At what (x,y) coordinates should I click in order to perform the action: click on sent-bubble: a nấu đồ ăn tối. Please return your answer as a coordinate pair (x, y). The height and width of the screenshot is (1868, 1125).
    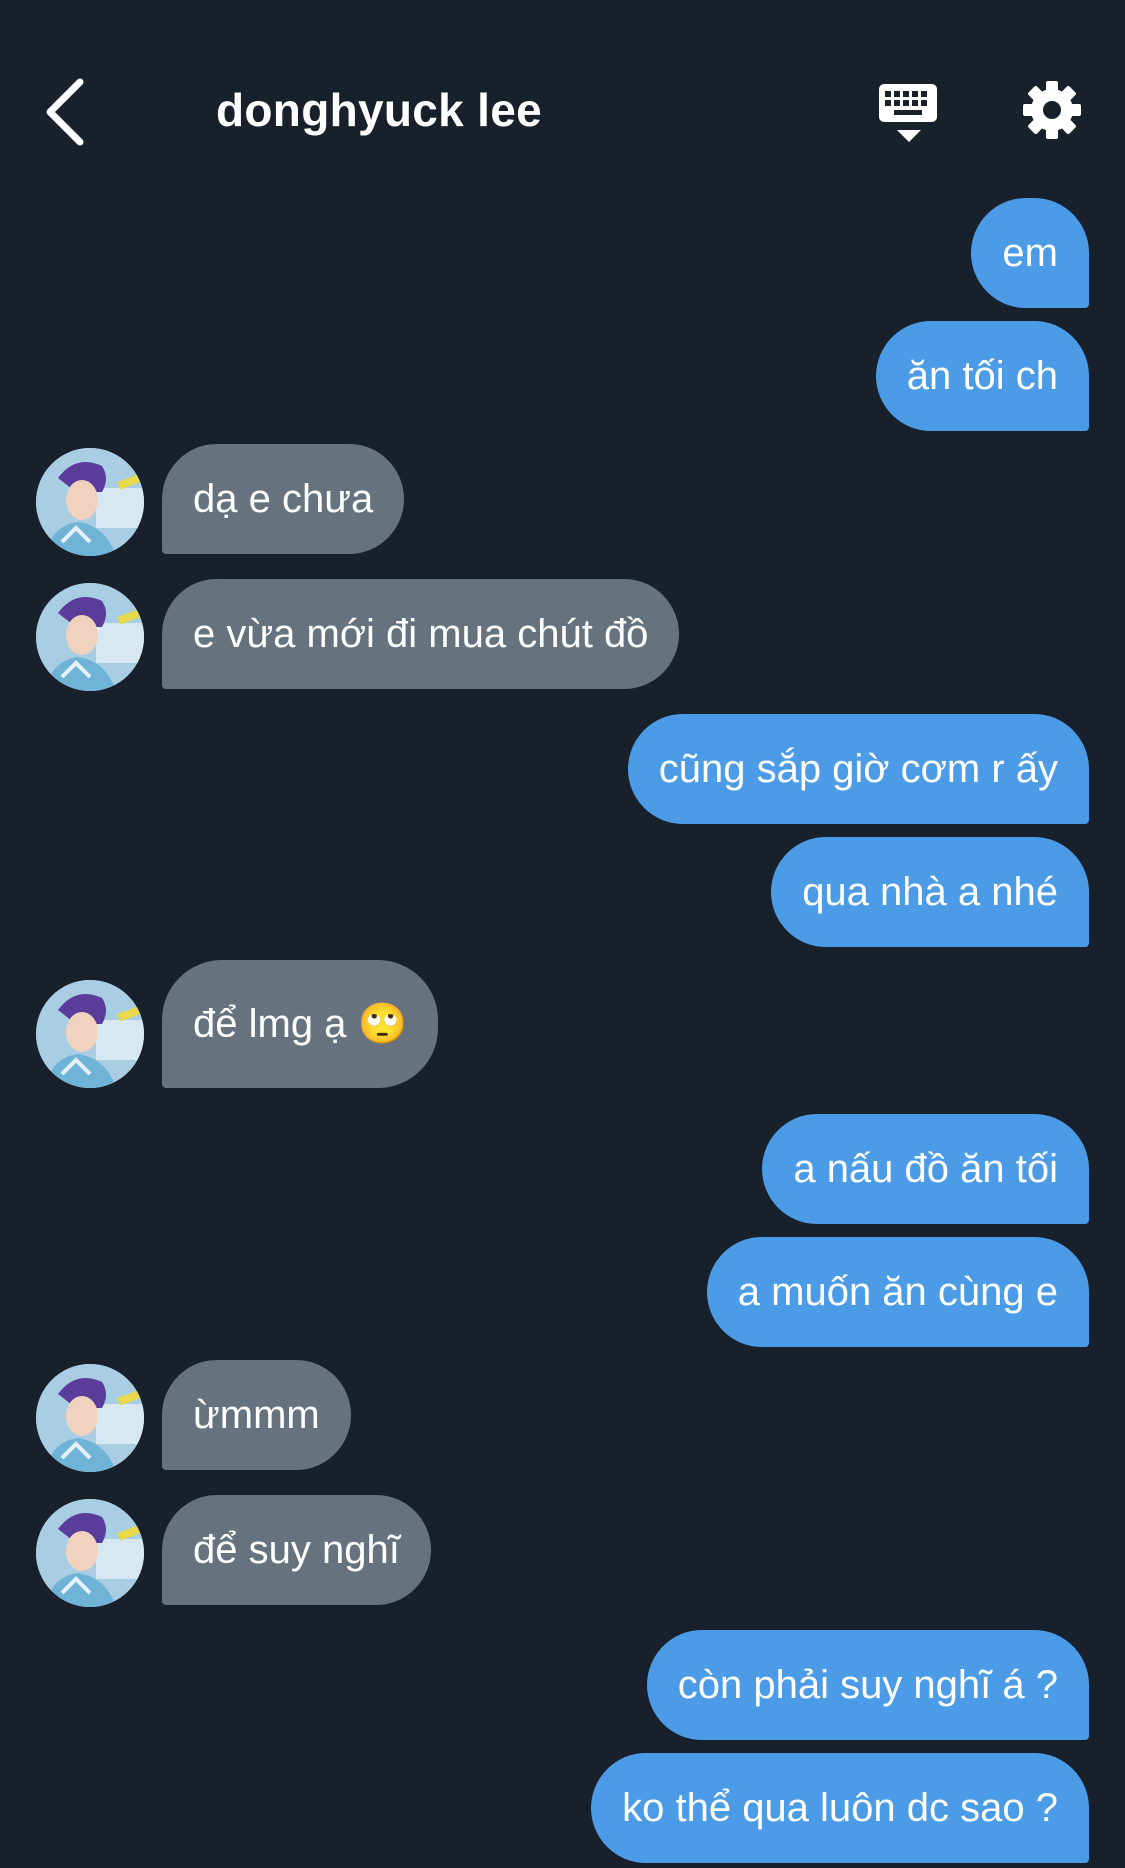
    Looking at the image, I should click on (925, 1169).